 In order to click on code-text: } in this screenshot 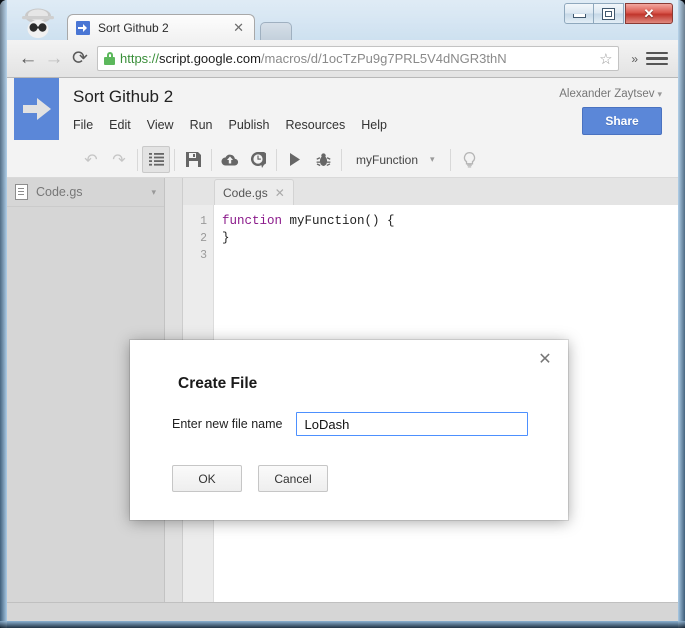, I will do `click(226, 238)`.